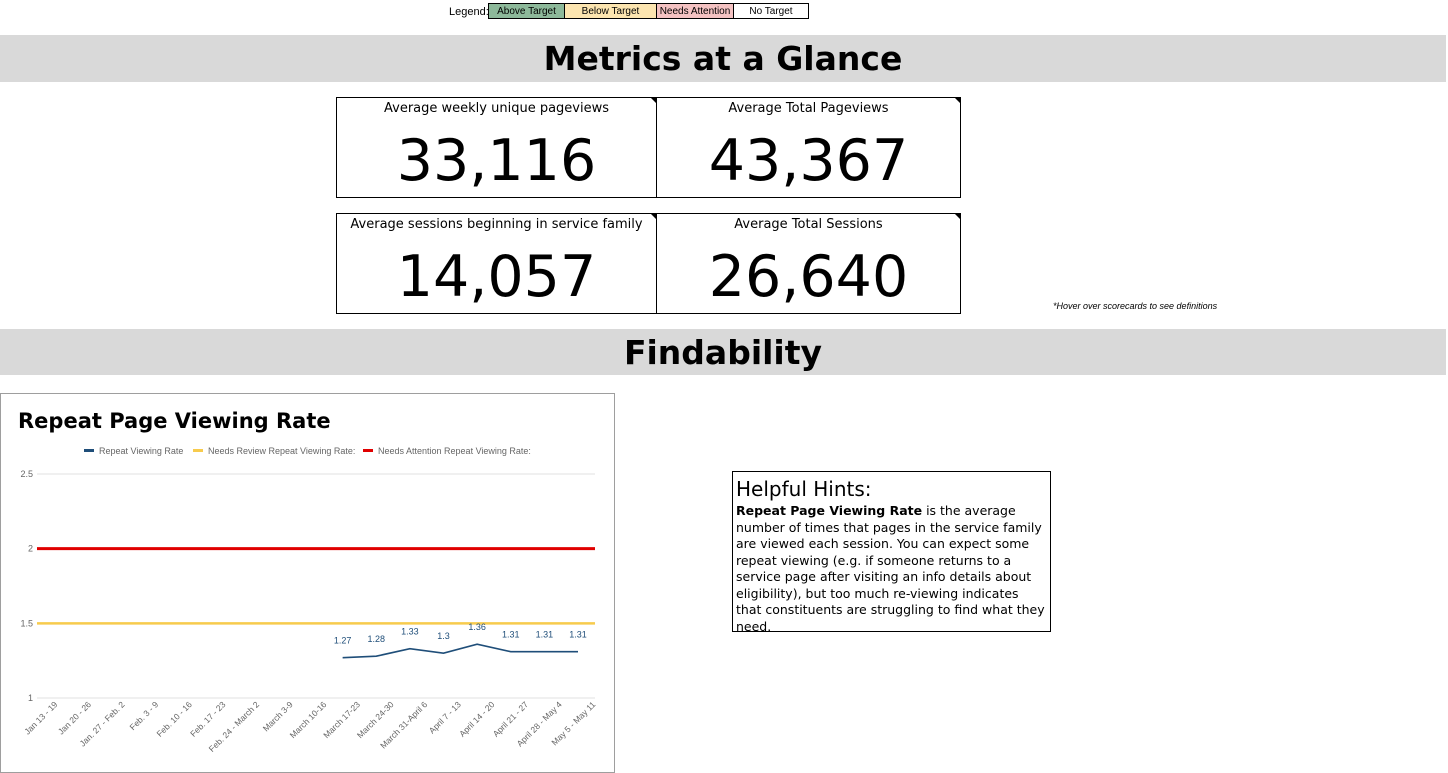 The height and width of the screenshot is (773, 1448). What do you see at coordinates (829, 510) in the screenshot?
I see `helpful-hints-term: Repeat Page Viewing Rate` at bounding box center [829, 510].